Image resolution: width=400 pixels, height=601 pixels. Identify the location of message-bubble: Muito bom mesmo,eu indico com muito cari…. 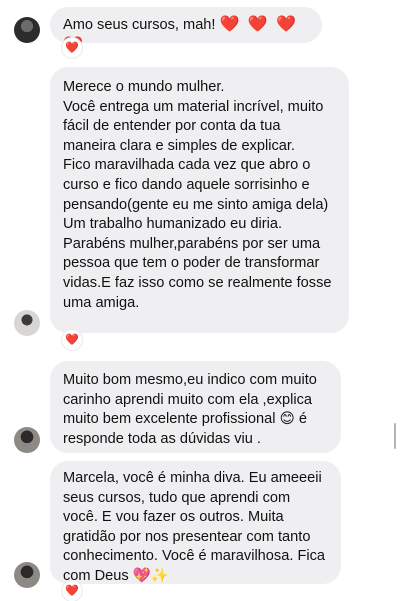
(195, 407).